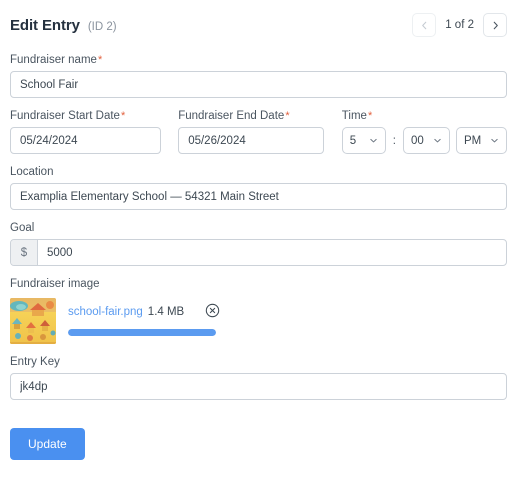 The height and width of the screenshot is (500, 517). What do you see at coordinates (53, 60) in the screenshot?
I see `fundraiser-name-label-text: Fundraiser name` at bounding box center [53, 60].